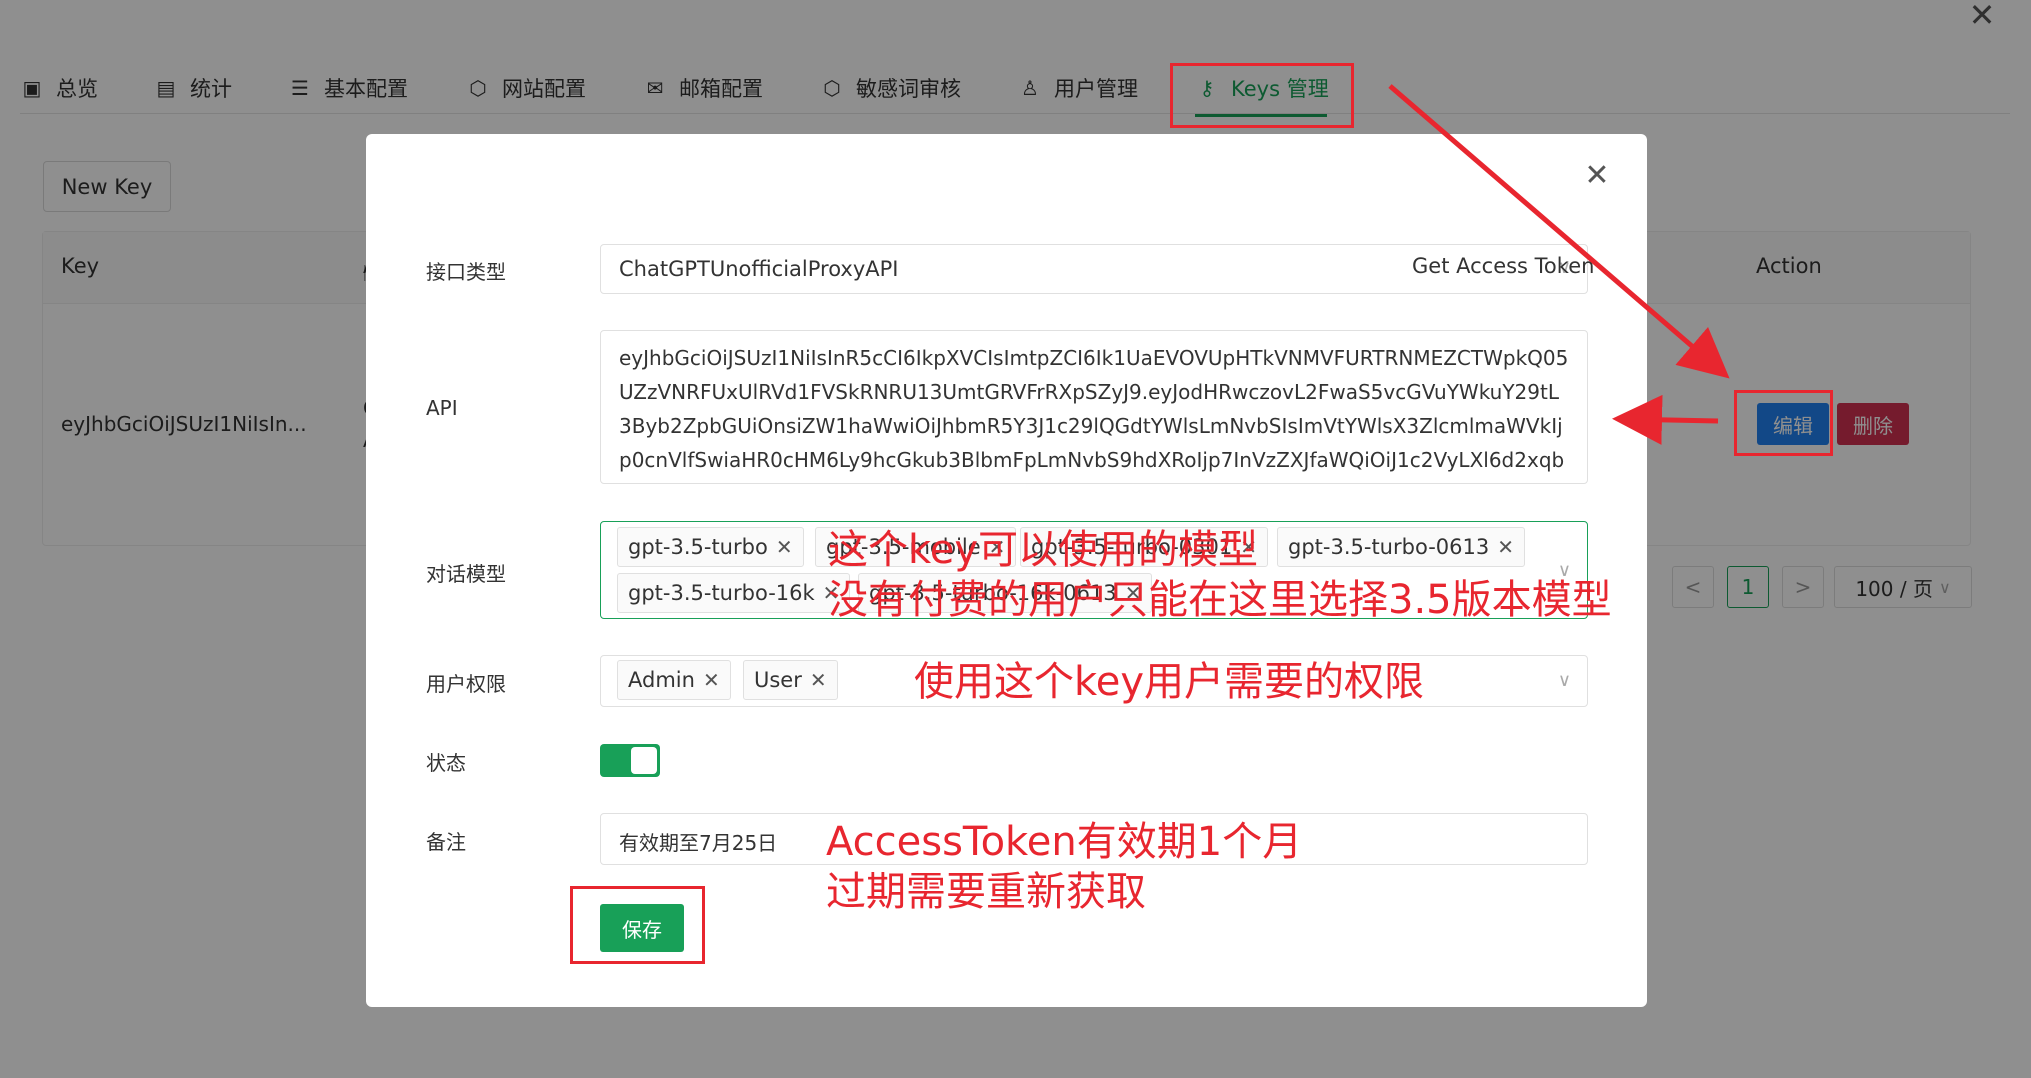 The image size is (2031, 1078). Describe the element at coordinates (1169, 682) in the screenshot. I see `annotation-permissions-note: 使用这个key用户需要的权限` at that location.